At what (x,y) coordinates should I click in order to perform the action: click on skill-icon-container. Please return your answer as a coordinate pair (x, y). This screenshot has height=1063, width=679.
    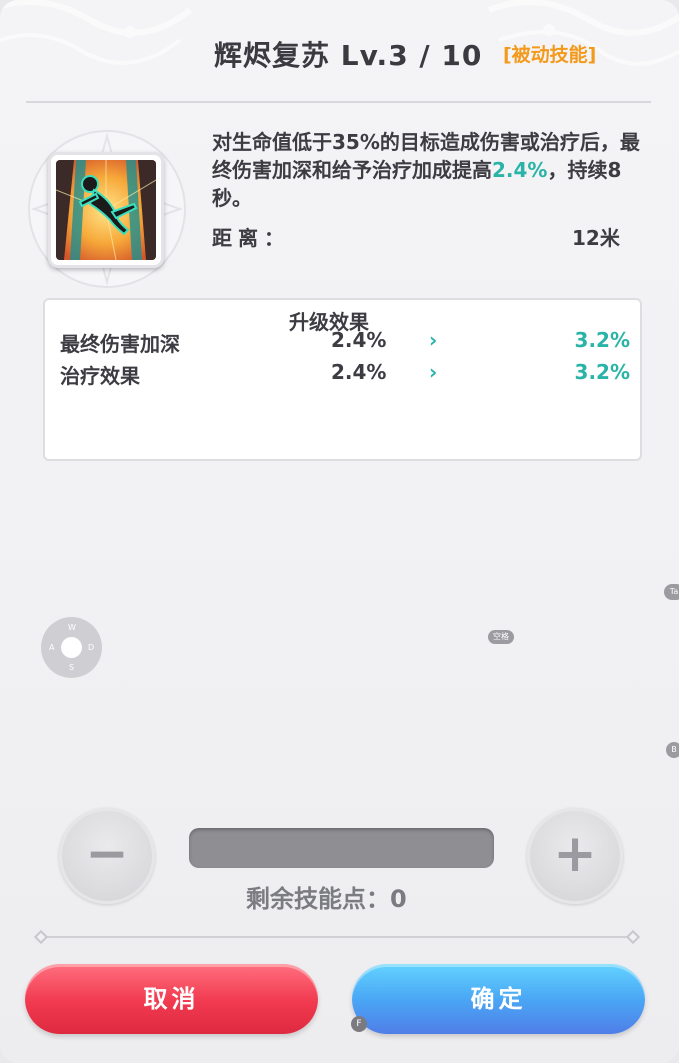
    Looking at the image, I should click on (107, 209).